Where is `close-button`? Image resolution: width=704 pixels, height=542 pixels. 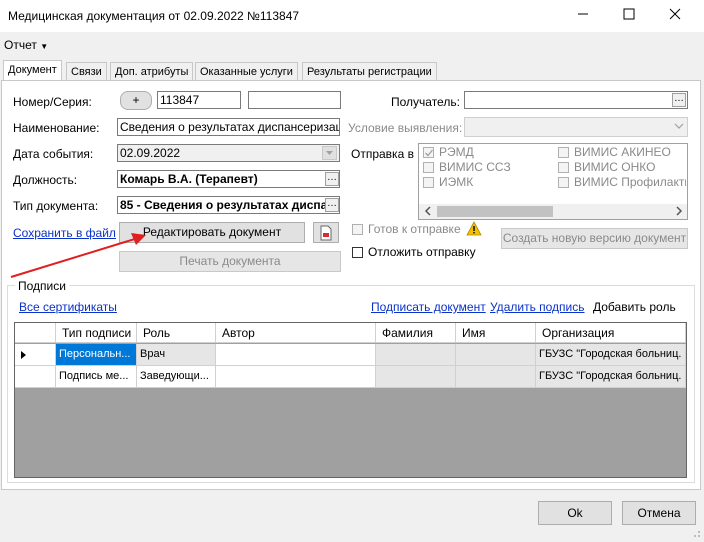 close-button is located at coordinates (675, 16).